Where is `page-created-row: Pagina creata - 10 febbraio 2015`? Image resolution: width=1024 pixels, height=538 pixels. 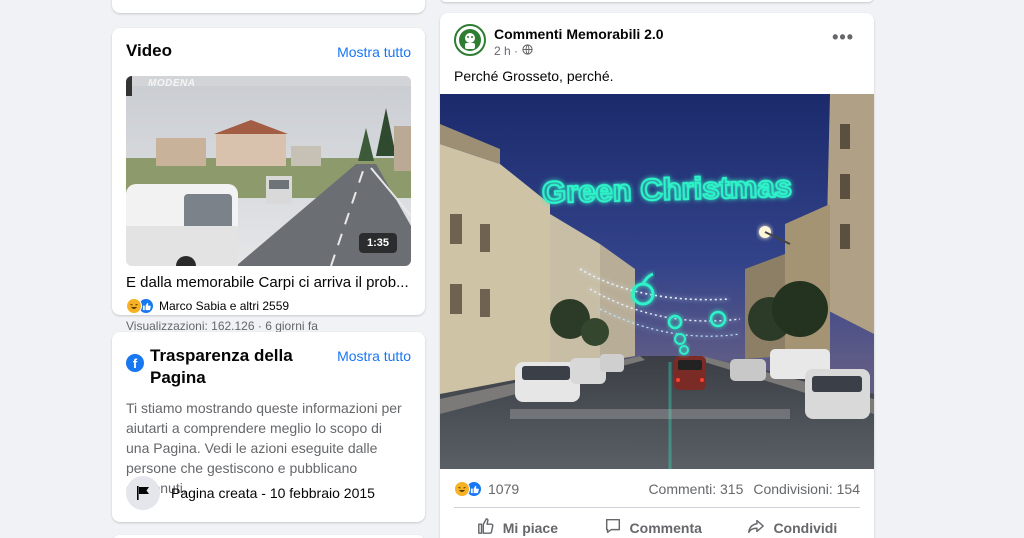
page-created-row: Pagina creata - 10 febbraio 2015 is located at coordinates (250, 493).